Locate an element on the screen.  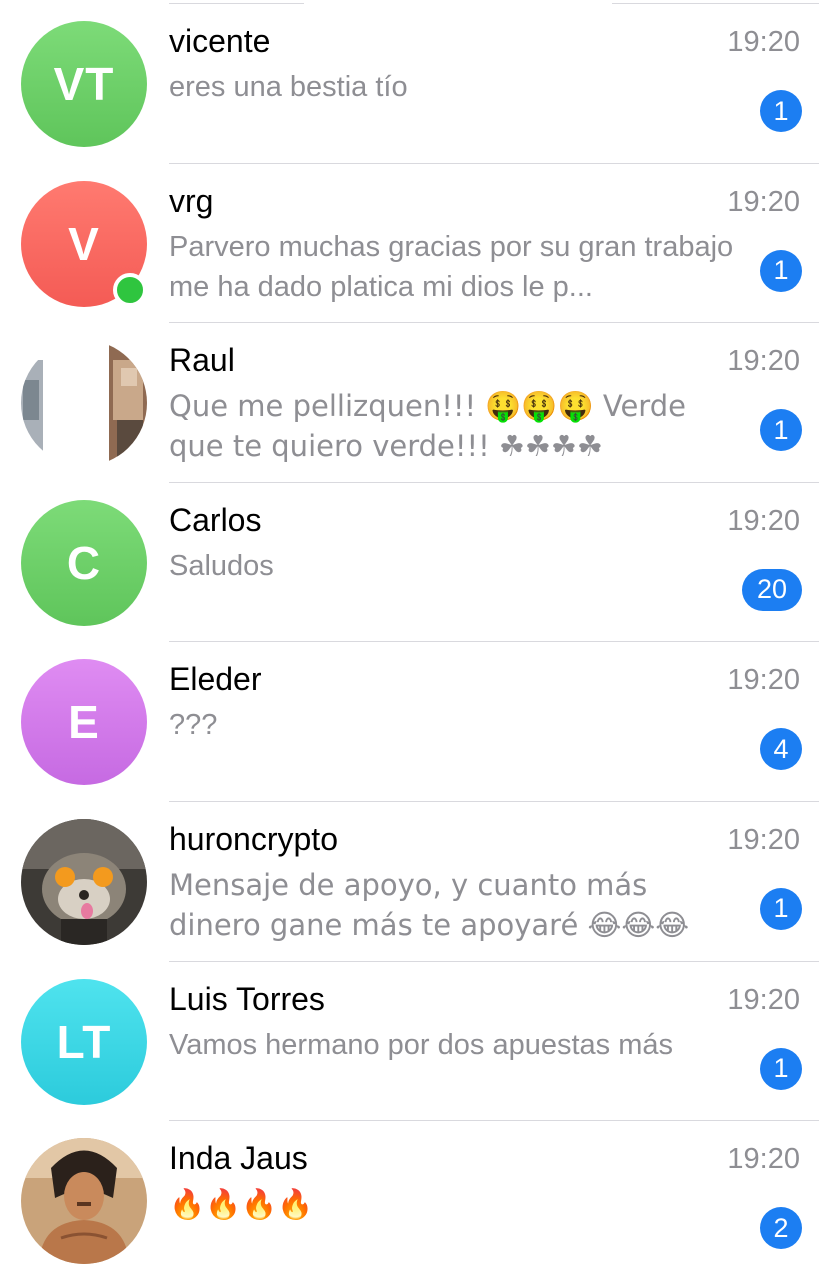
chat-name: vicente is located at coordinates (220, 41).